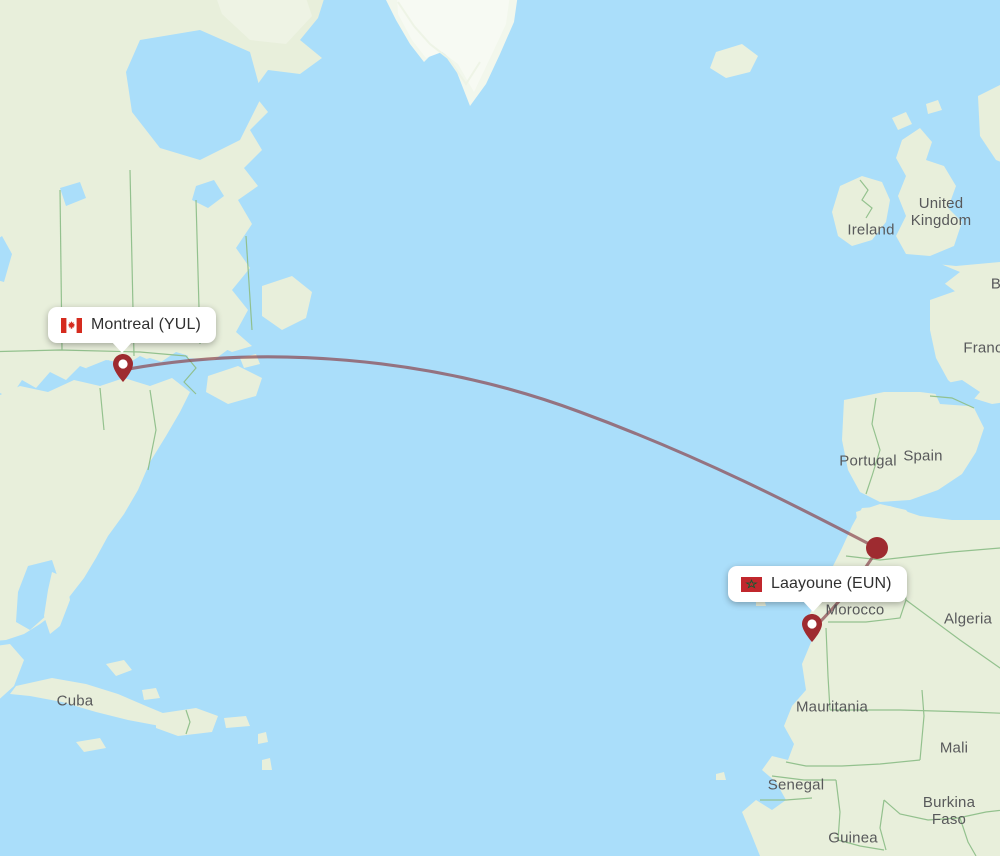  I want to click on canada-flag, so click(71, 325).